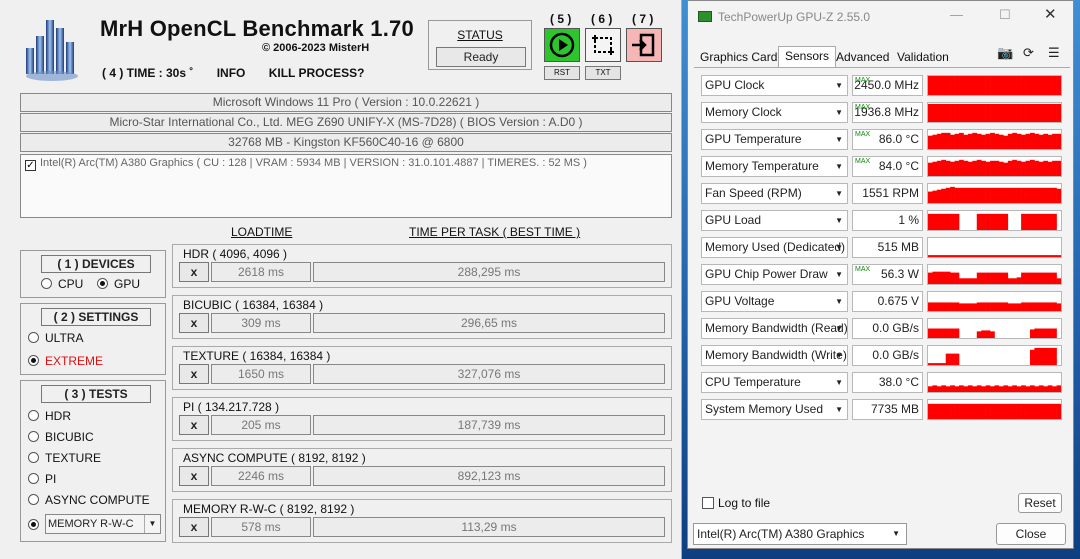 The image size is (1080, 559). Describe the element at coordinates (603, 73) in the screenshot. I see `export-txt-button: TXT` at that location.